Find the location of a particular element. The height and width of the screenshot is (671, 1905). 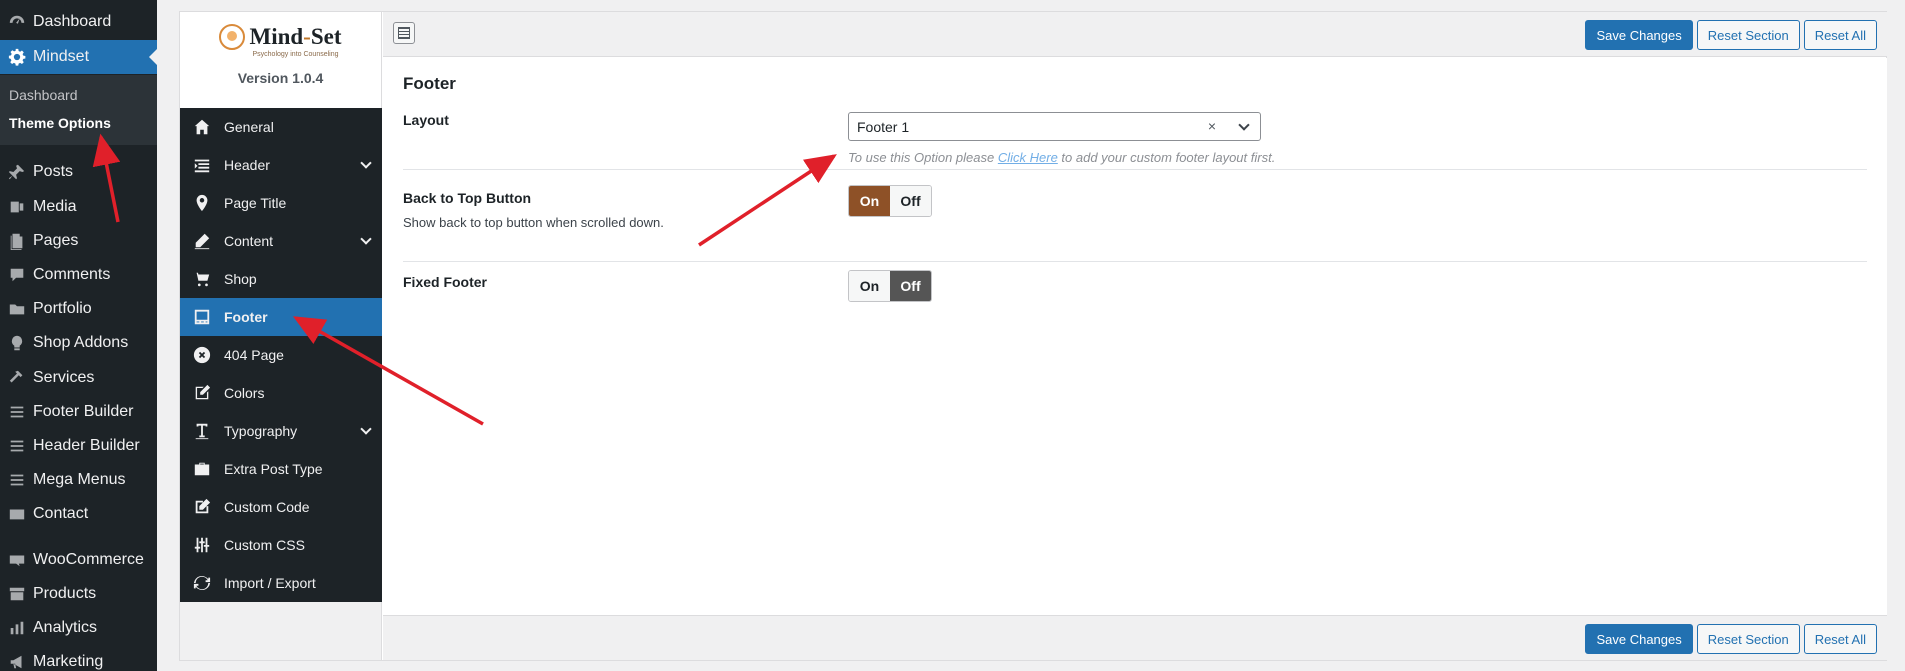

options-nav-label: Custom Code is located at coordinates (267, 507).